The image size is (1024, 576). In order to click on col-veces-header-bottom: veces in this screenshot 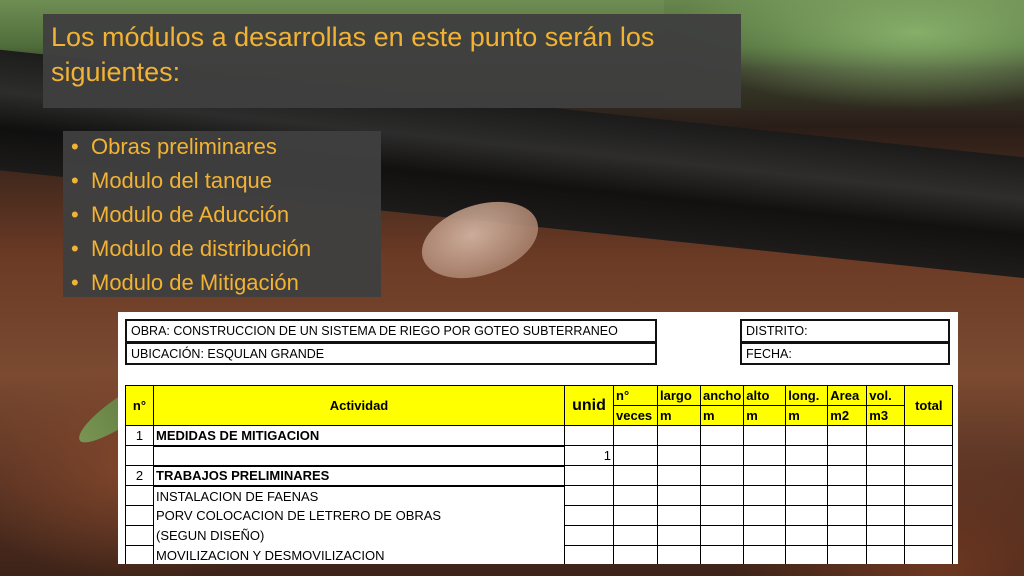, I will do `click(635, 415)`.